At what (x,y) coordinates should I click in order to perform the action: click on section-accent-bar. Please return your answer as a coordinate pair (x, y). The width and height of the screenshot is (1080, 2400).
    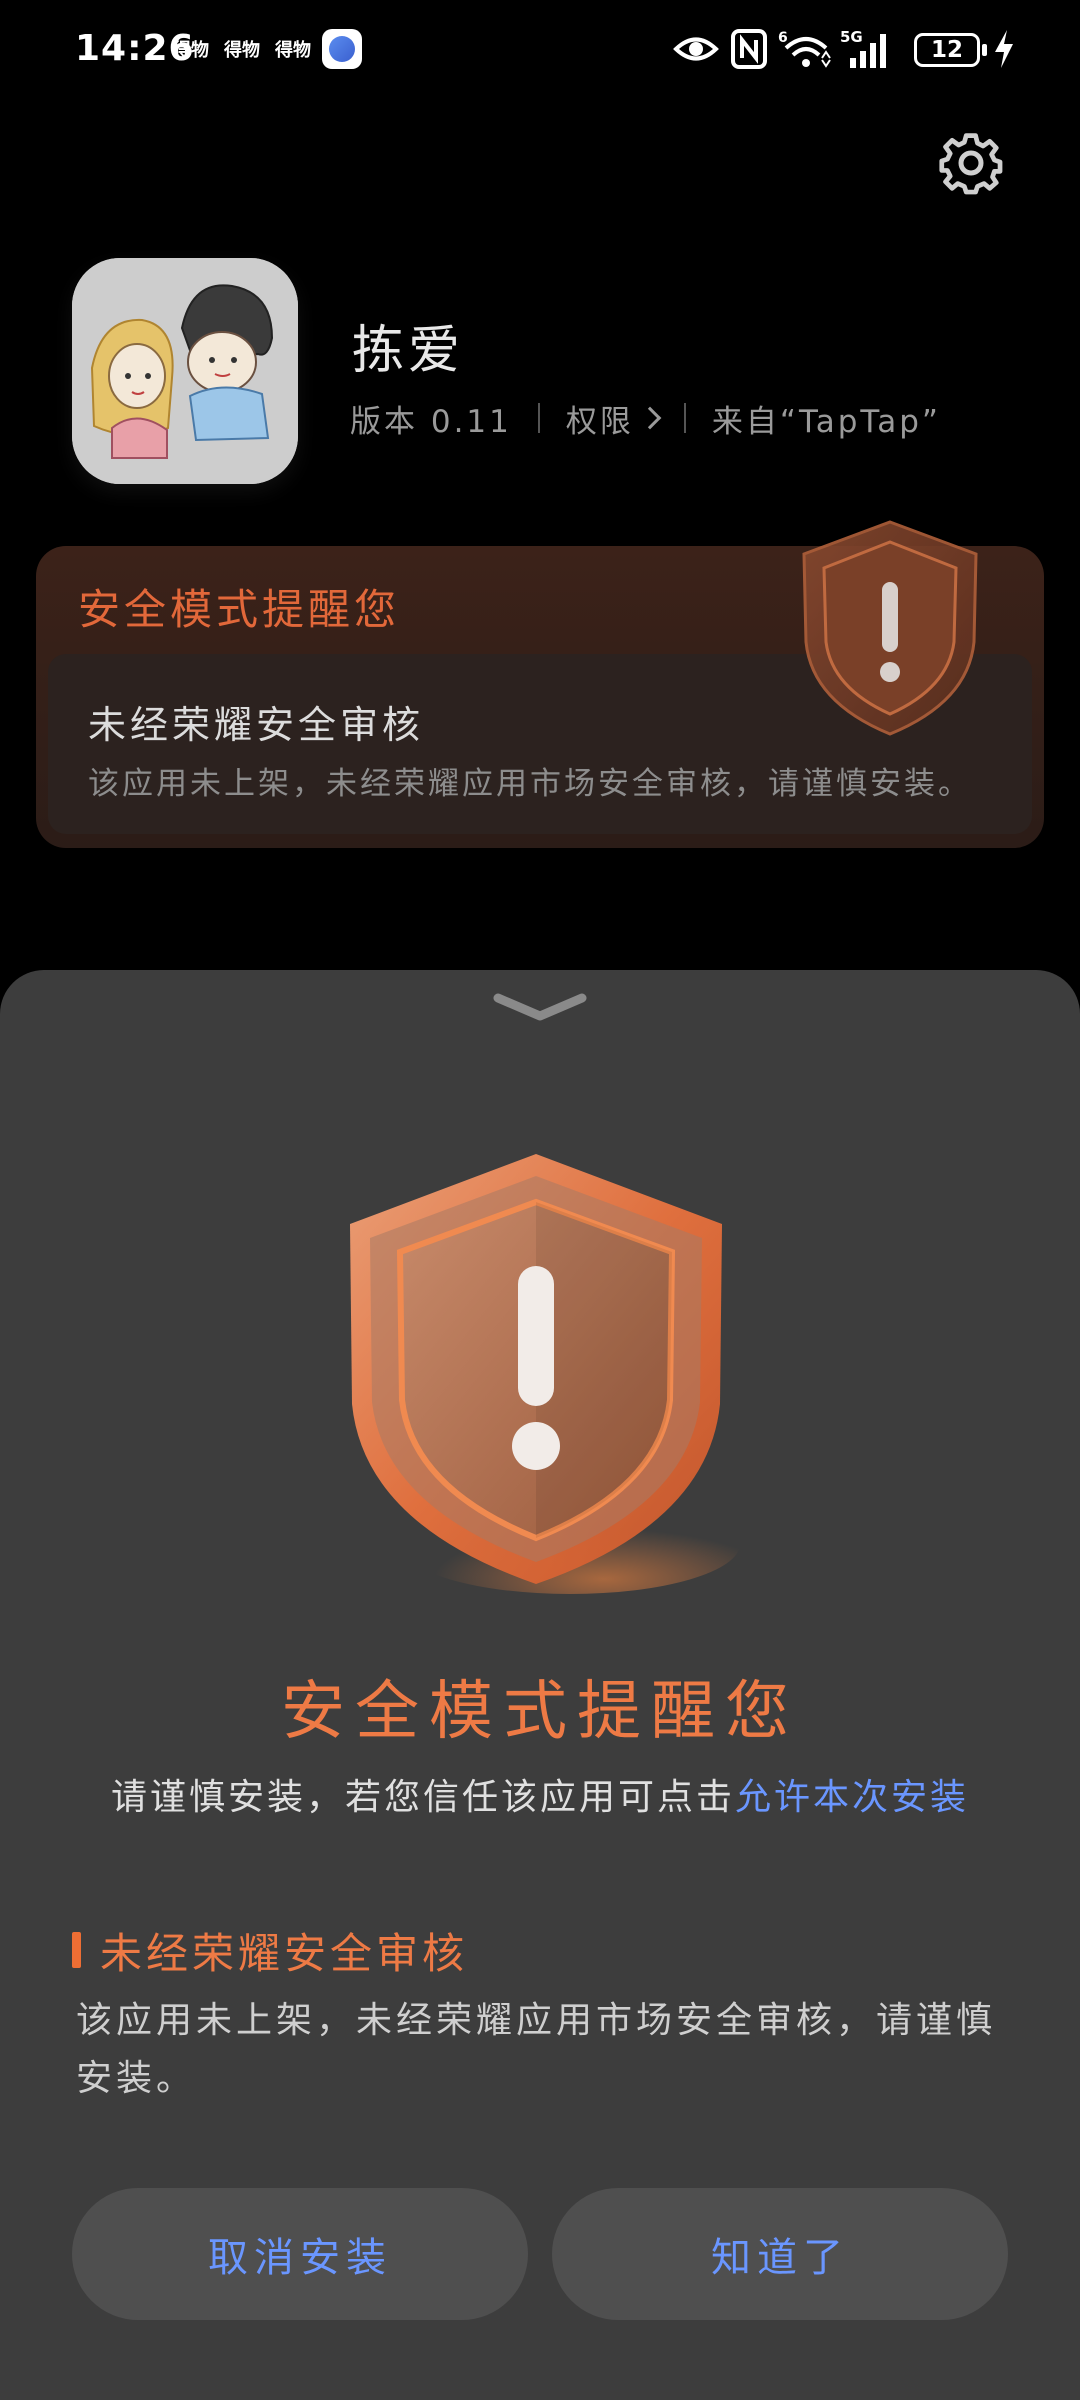
    Looking at the image, I should click on (76, 1950).